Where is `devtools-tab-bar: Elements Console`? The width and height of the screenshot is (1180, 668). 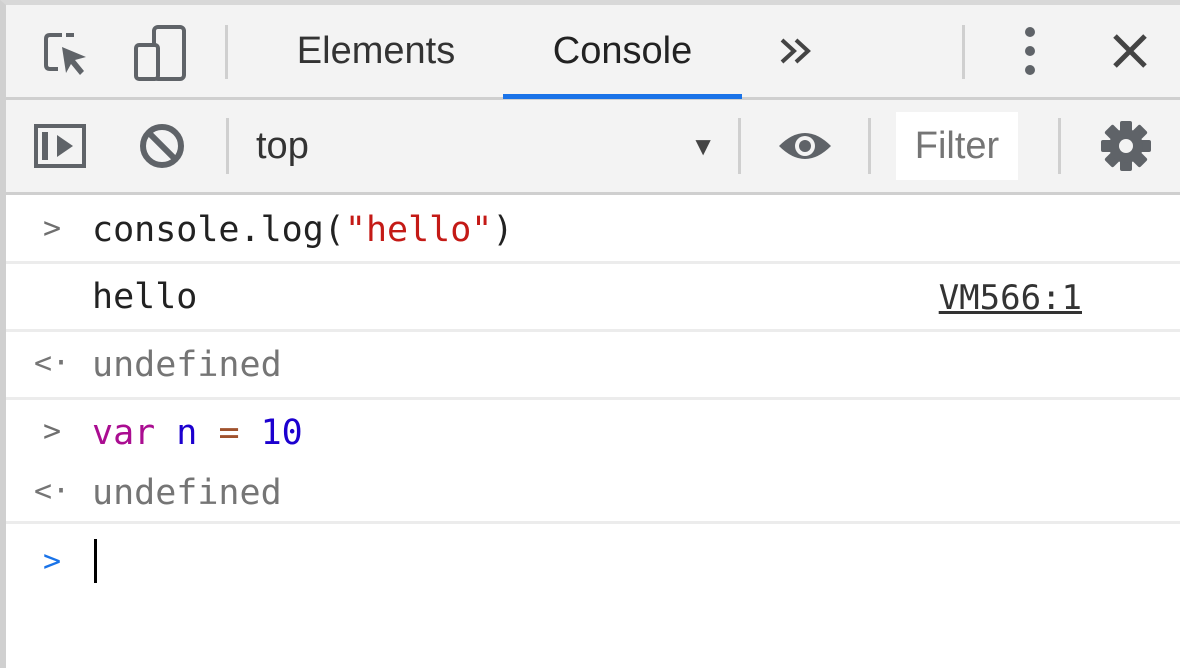
devtools-tab-bar: Elements Console is located at coordinates (593, 52).